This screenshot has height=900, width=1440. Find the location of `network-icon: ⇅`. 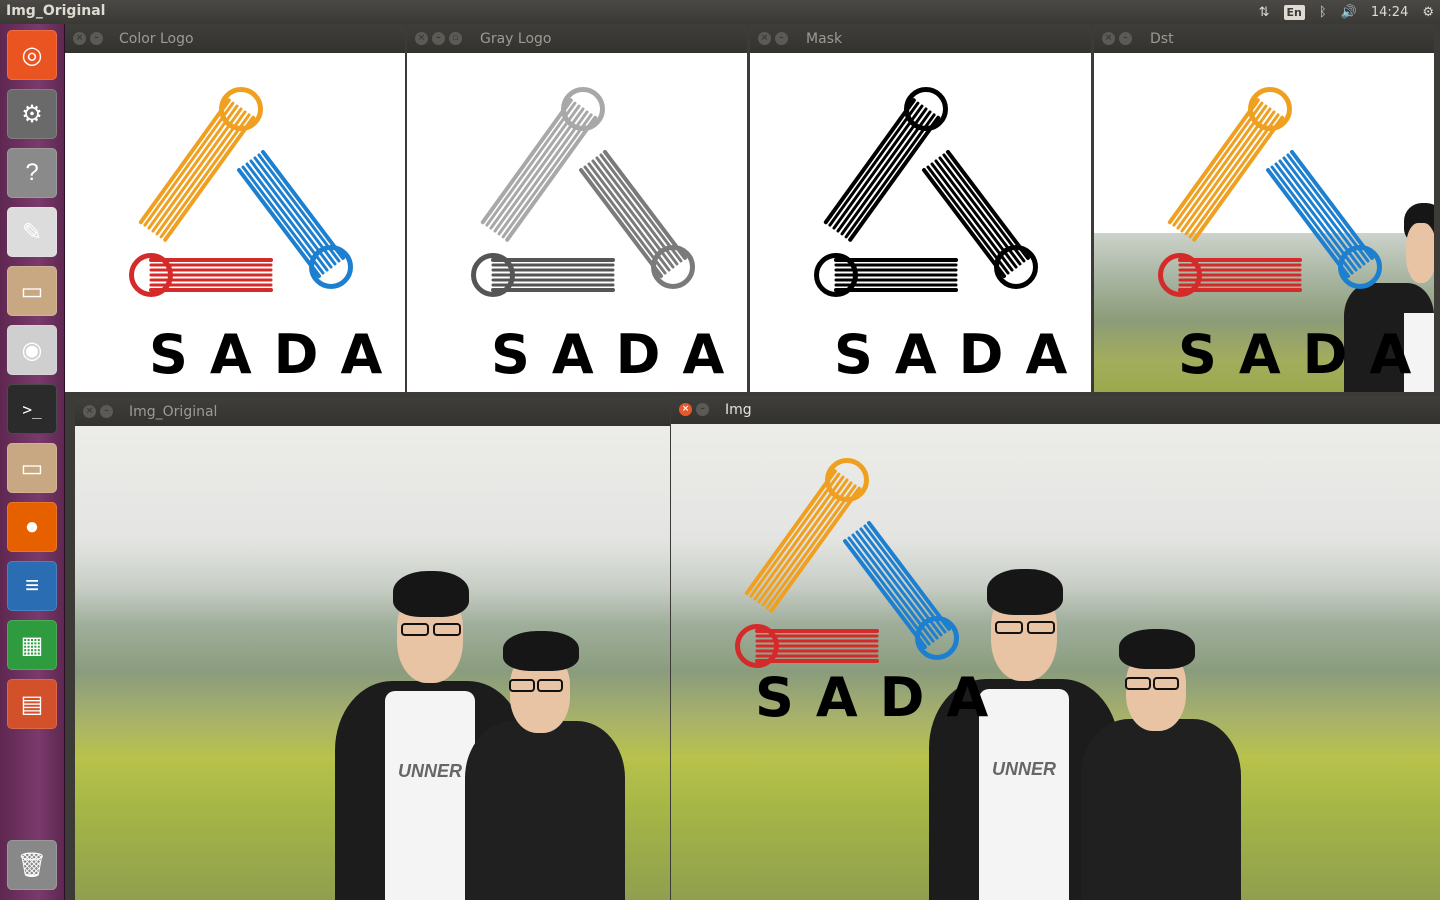

network-icon: ⇅ is located at coordinates (1264, 12).